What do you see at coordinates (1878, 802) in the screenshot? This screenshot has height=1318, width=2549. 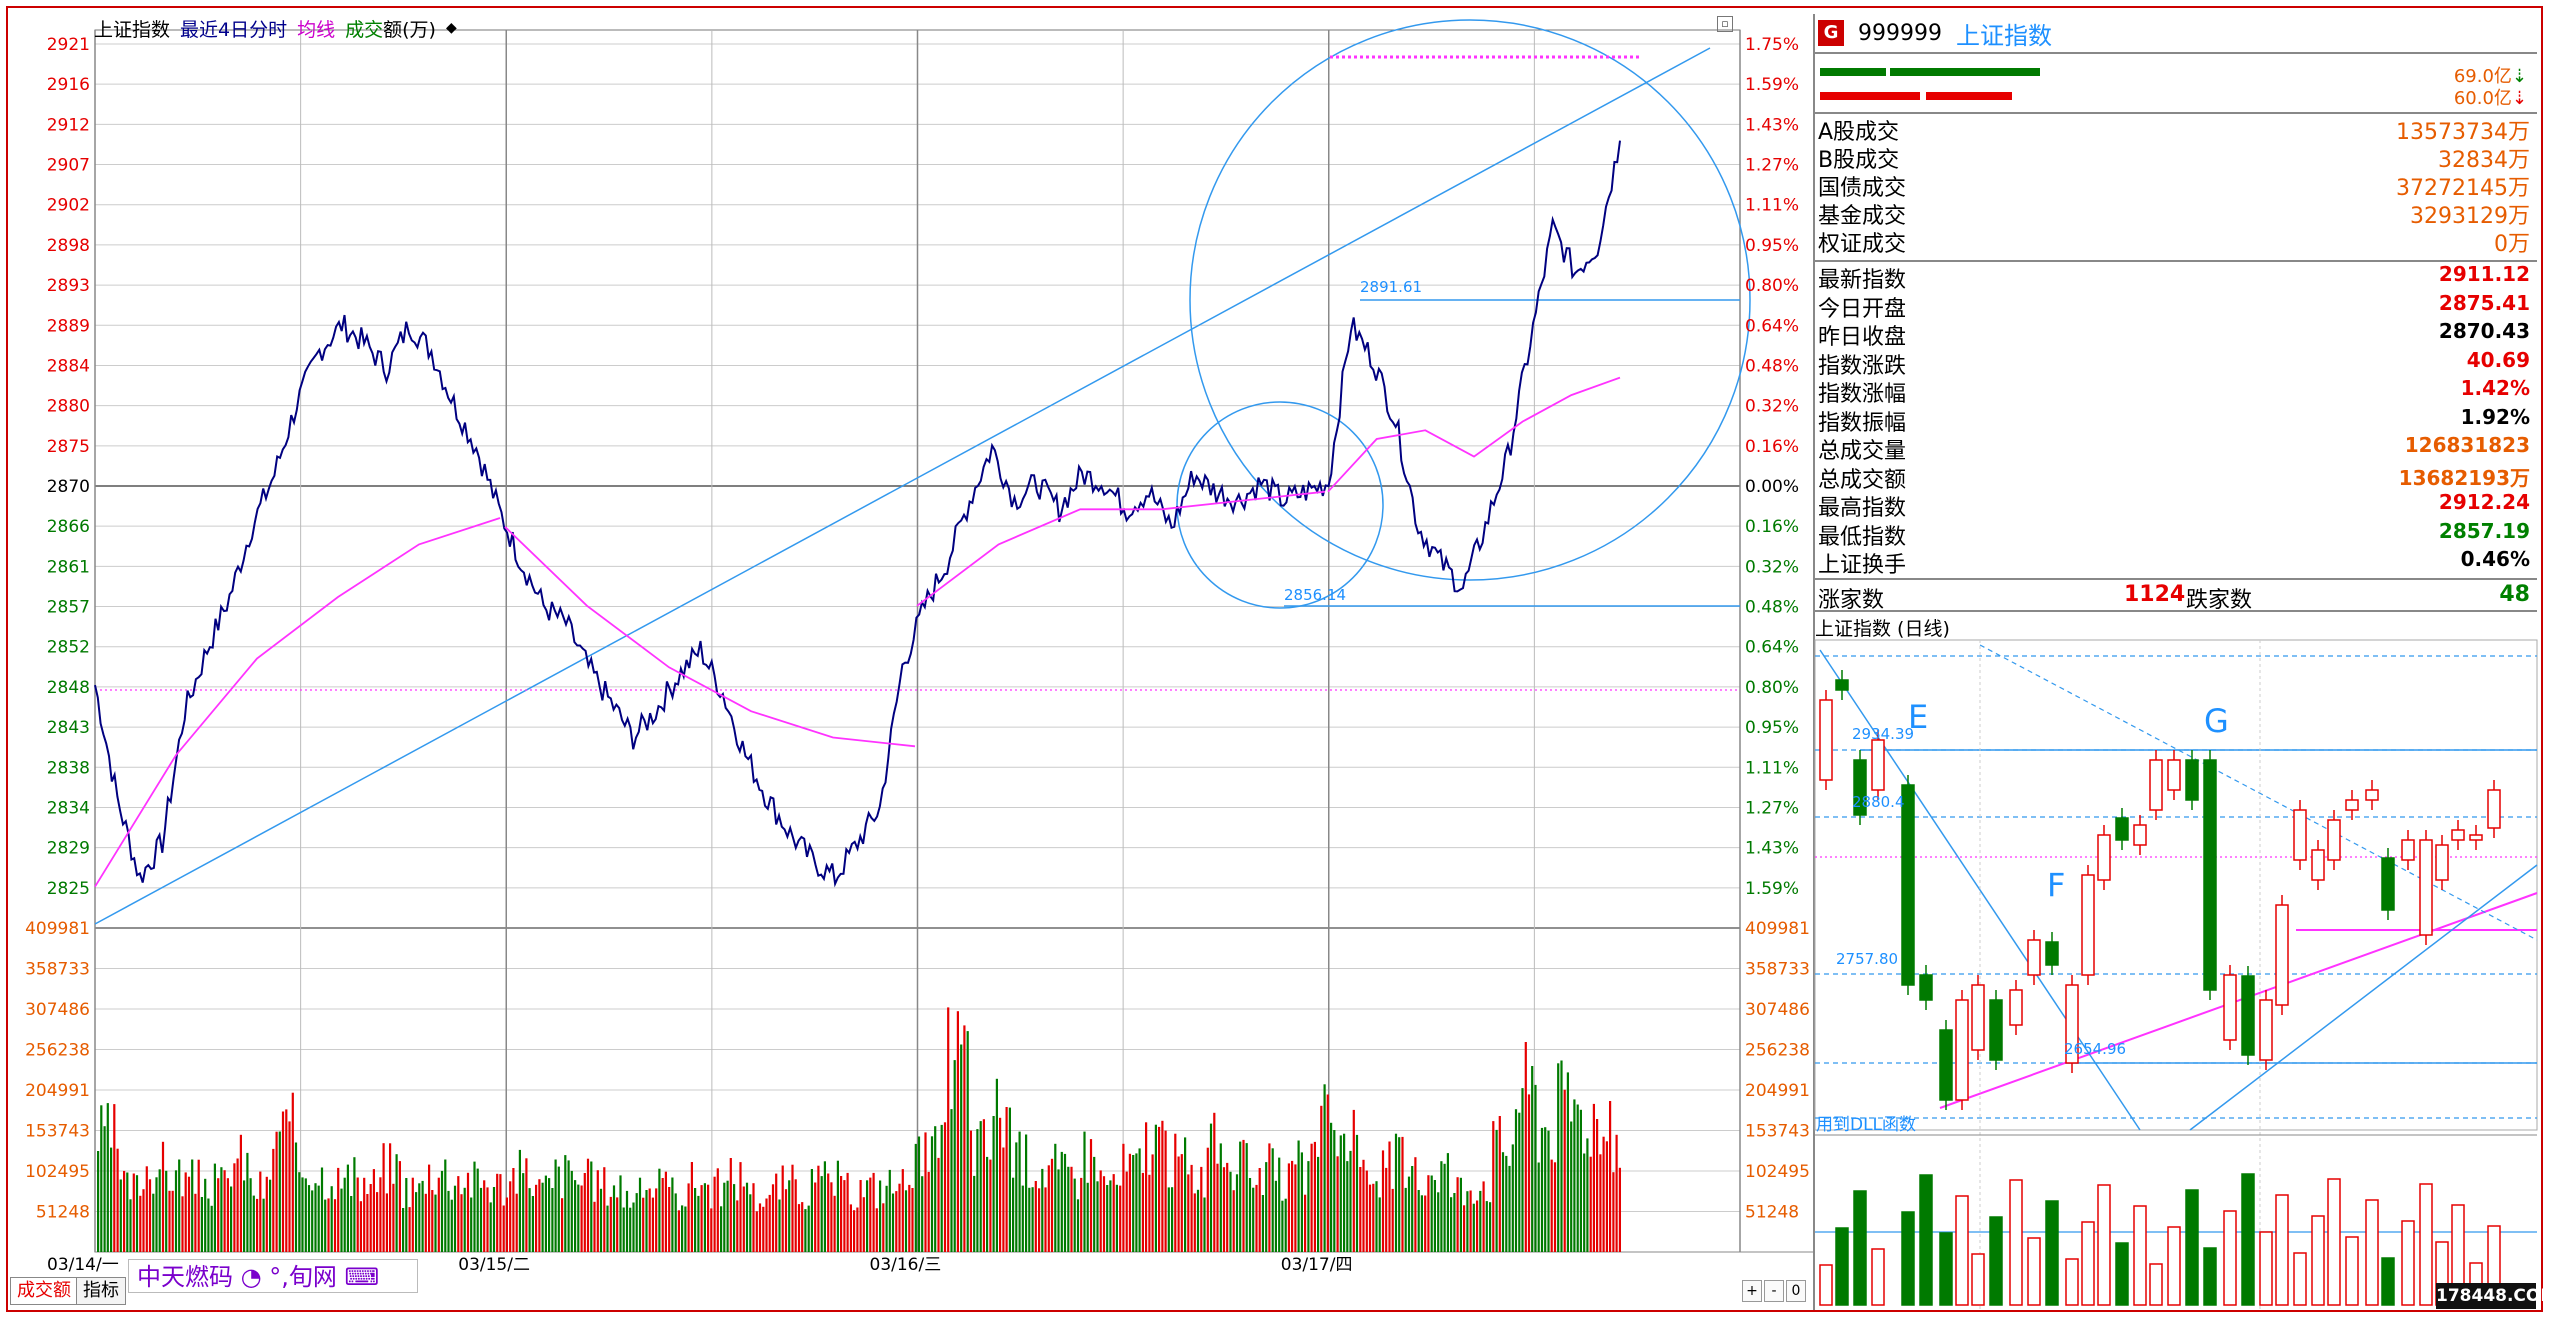 I see `level-label: 2880.4` at bounding box center [1878, 802].